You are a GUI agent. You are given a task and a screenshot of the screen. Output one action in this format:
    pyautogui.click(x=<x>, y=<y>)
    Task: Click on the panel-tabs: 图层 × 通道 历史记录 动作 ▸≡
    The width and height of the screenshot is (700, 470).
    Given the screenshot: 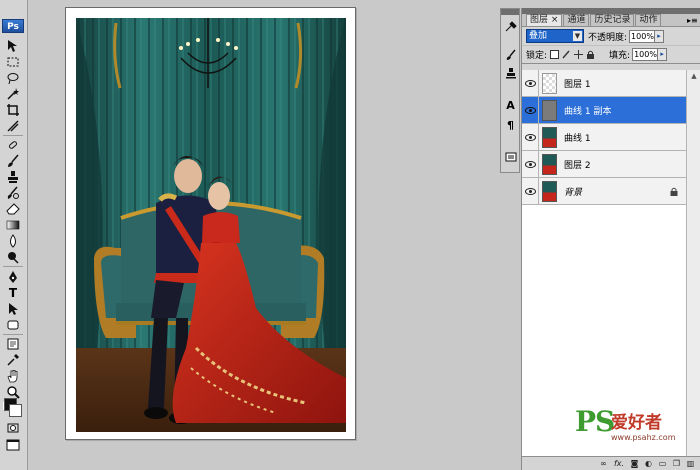 What is the action you would take?
    pyautogui.click(x=611, y=20)
    